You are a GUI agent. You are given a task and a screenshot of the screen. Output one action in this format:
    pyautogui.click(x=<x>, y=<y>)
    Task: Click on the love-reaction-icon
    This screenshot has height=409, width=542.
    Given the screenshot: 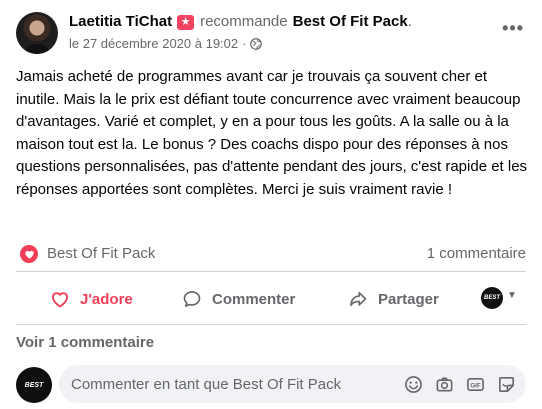 What is the action you would take?
    pyautogui.click(x=29, y=254)
    